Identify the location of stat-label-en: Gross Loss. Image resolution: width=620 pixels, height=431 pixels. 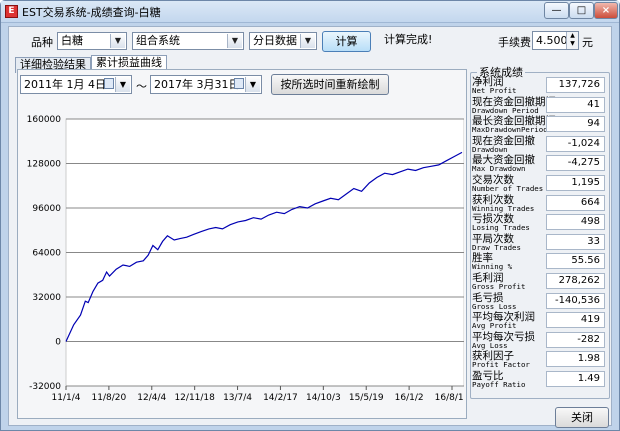
(494, 306).